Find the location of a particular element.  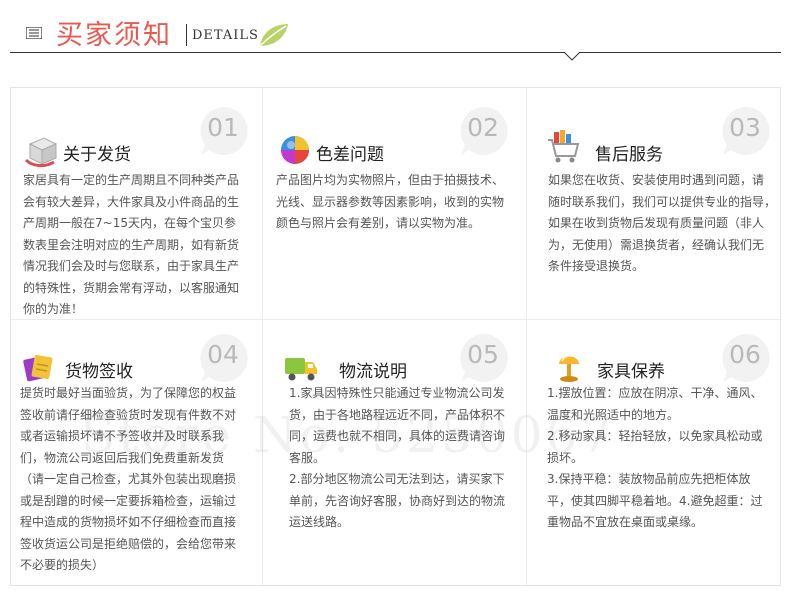

number-badge: 02 is located at coordinates (483, 131).